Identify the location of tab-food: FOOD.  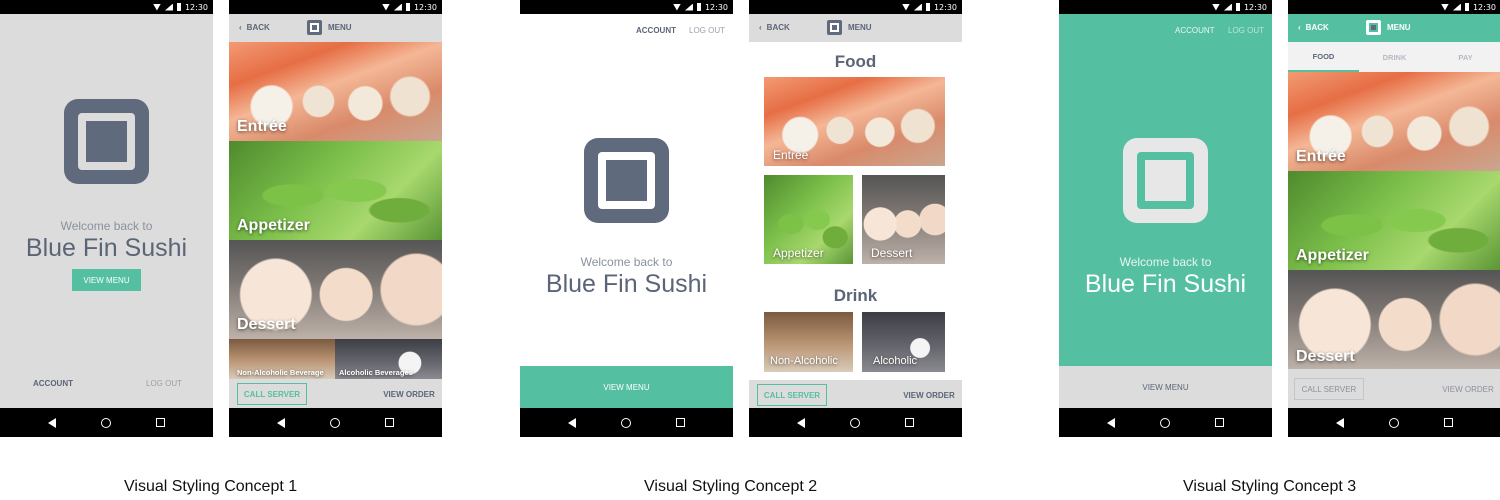
(1323, 57).